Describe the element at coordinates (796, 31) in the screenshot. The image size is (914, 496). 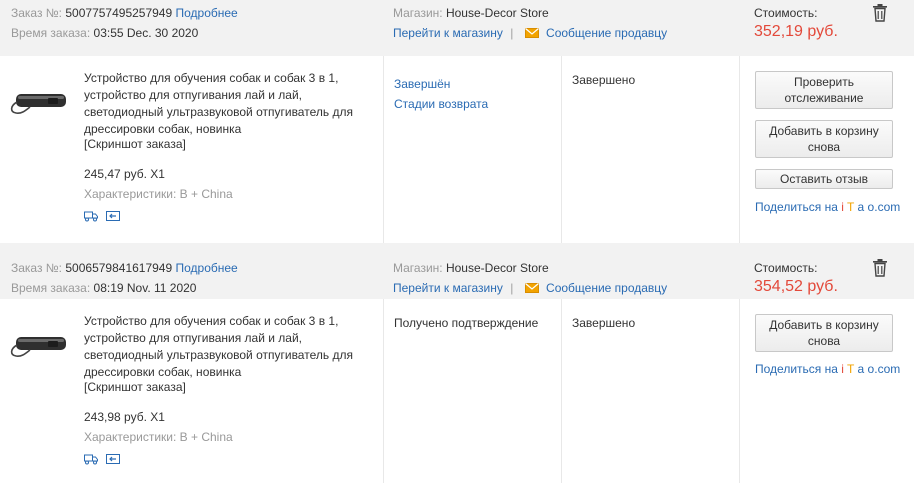
I see `order-price: 352,19 руб.` at that location.